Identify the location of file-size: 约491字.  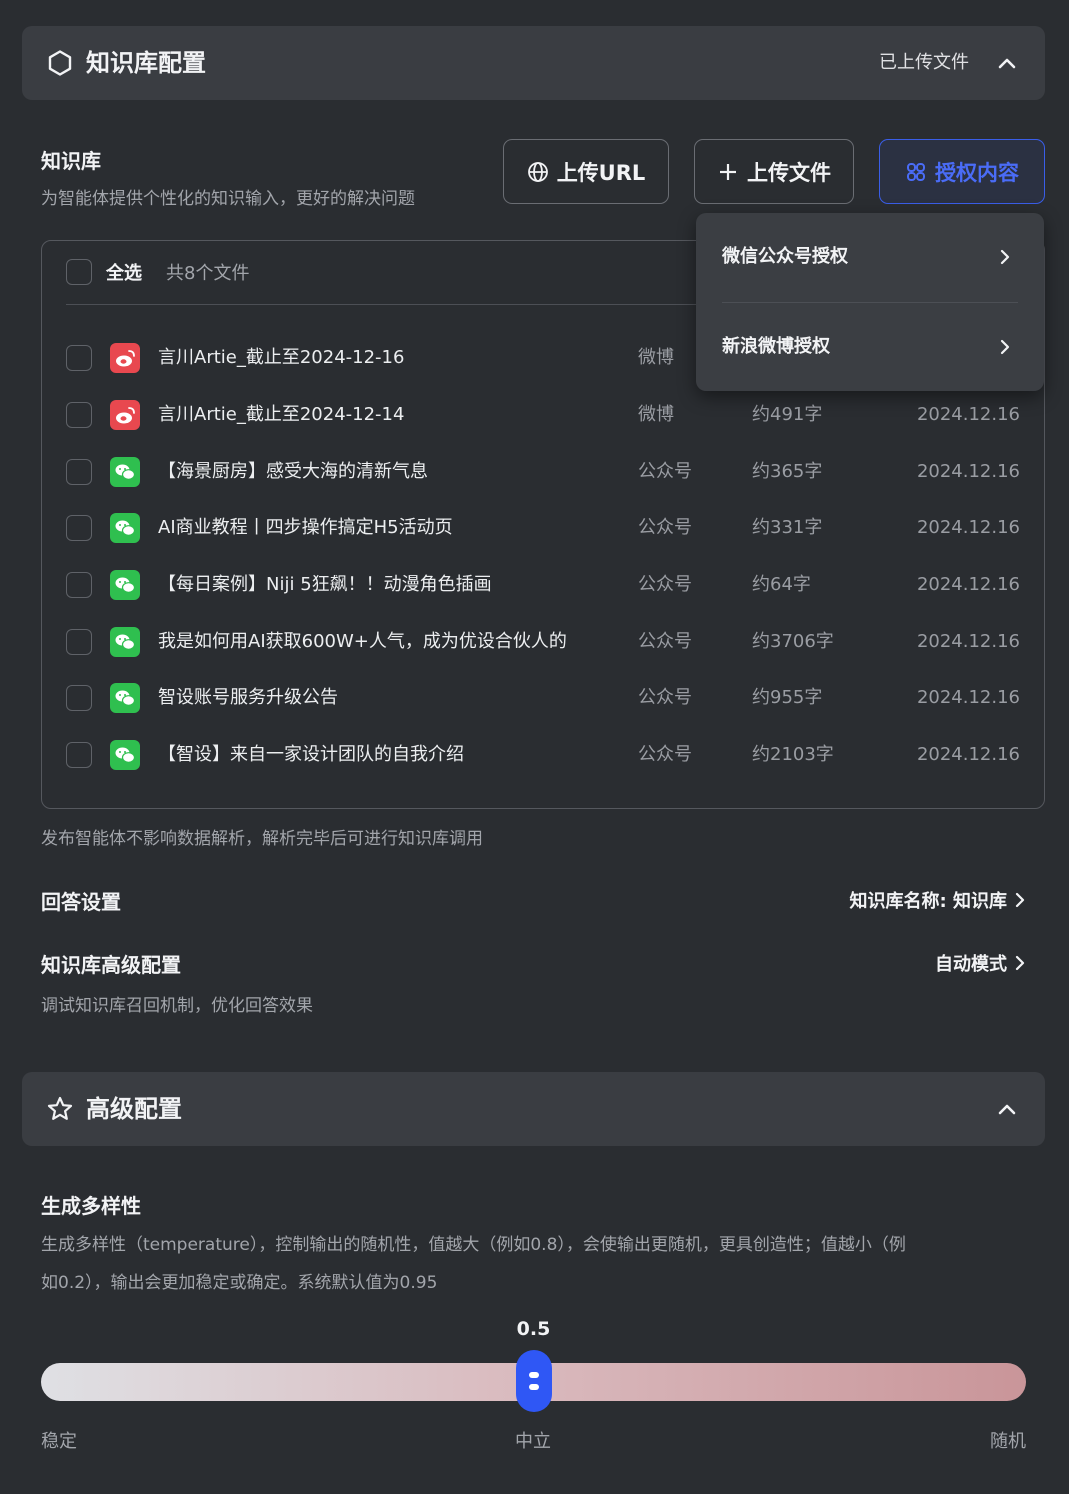
(787, 414).